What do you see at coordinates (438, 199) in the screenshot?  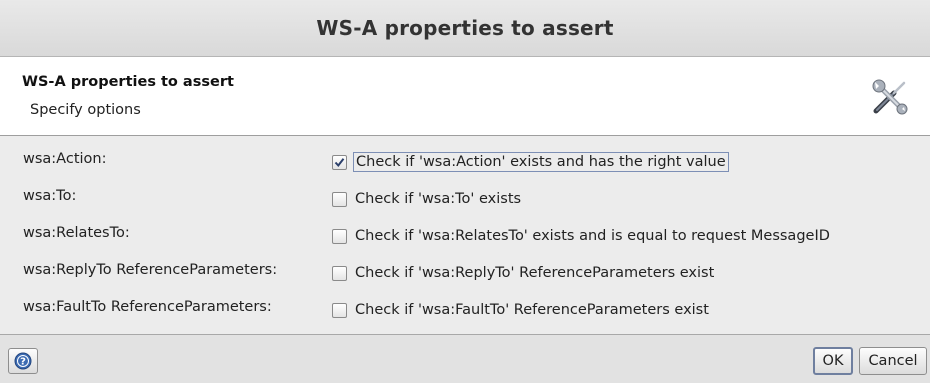 I see `checkbox-label: Check if 'wsa:To' exists` at bounding box center [438, 199].